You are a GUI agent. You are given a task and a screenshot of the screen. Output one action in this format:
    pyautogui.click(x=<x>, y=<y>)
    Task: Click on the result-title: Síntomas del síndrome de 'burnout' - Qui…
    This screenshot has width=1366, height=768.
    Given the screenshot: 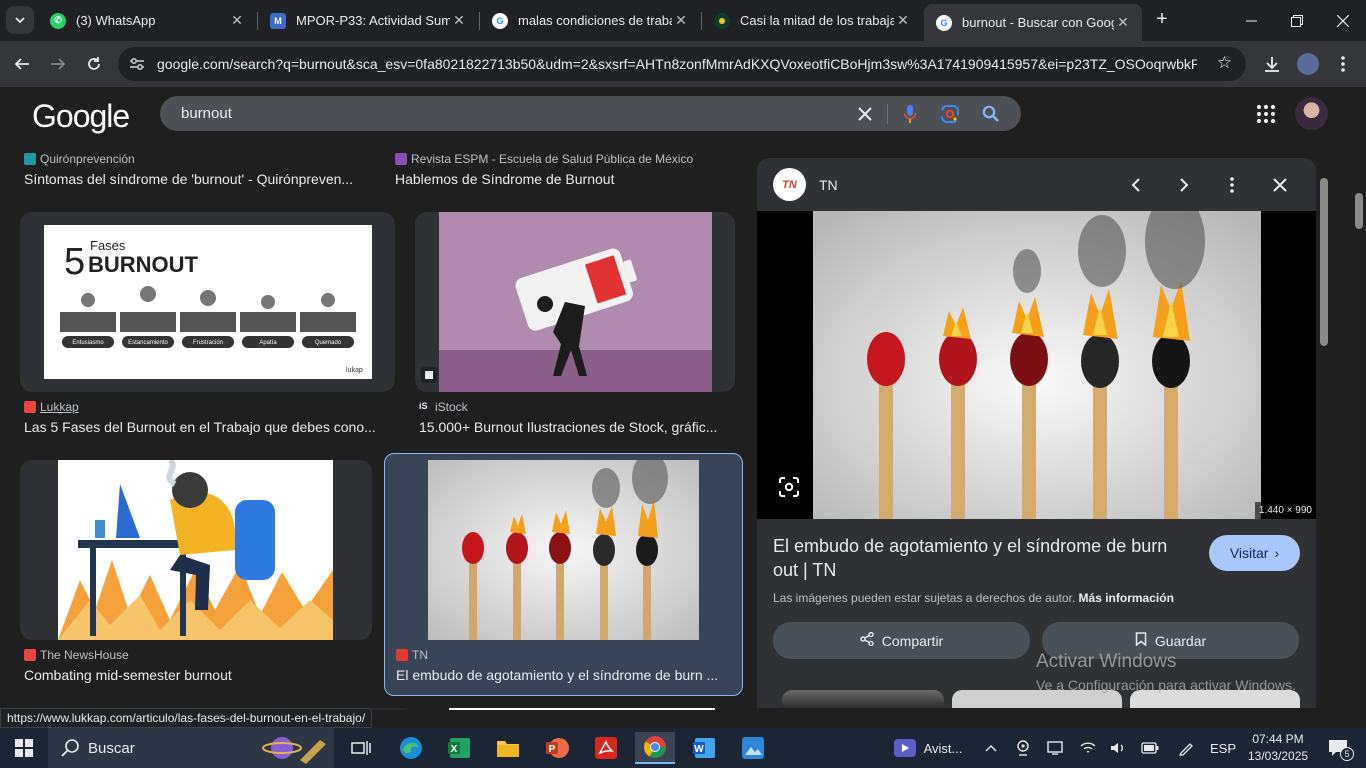 What is the action you would take?
    pyautogui.click(x=196, y=179)
    